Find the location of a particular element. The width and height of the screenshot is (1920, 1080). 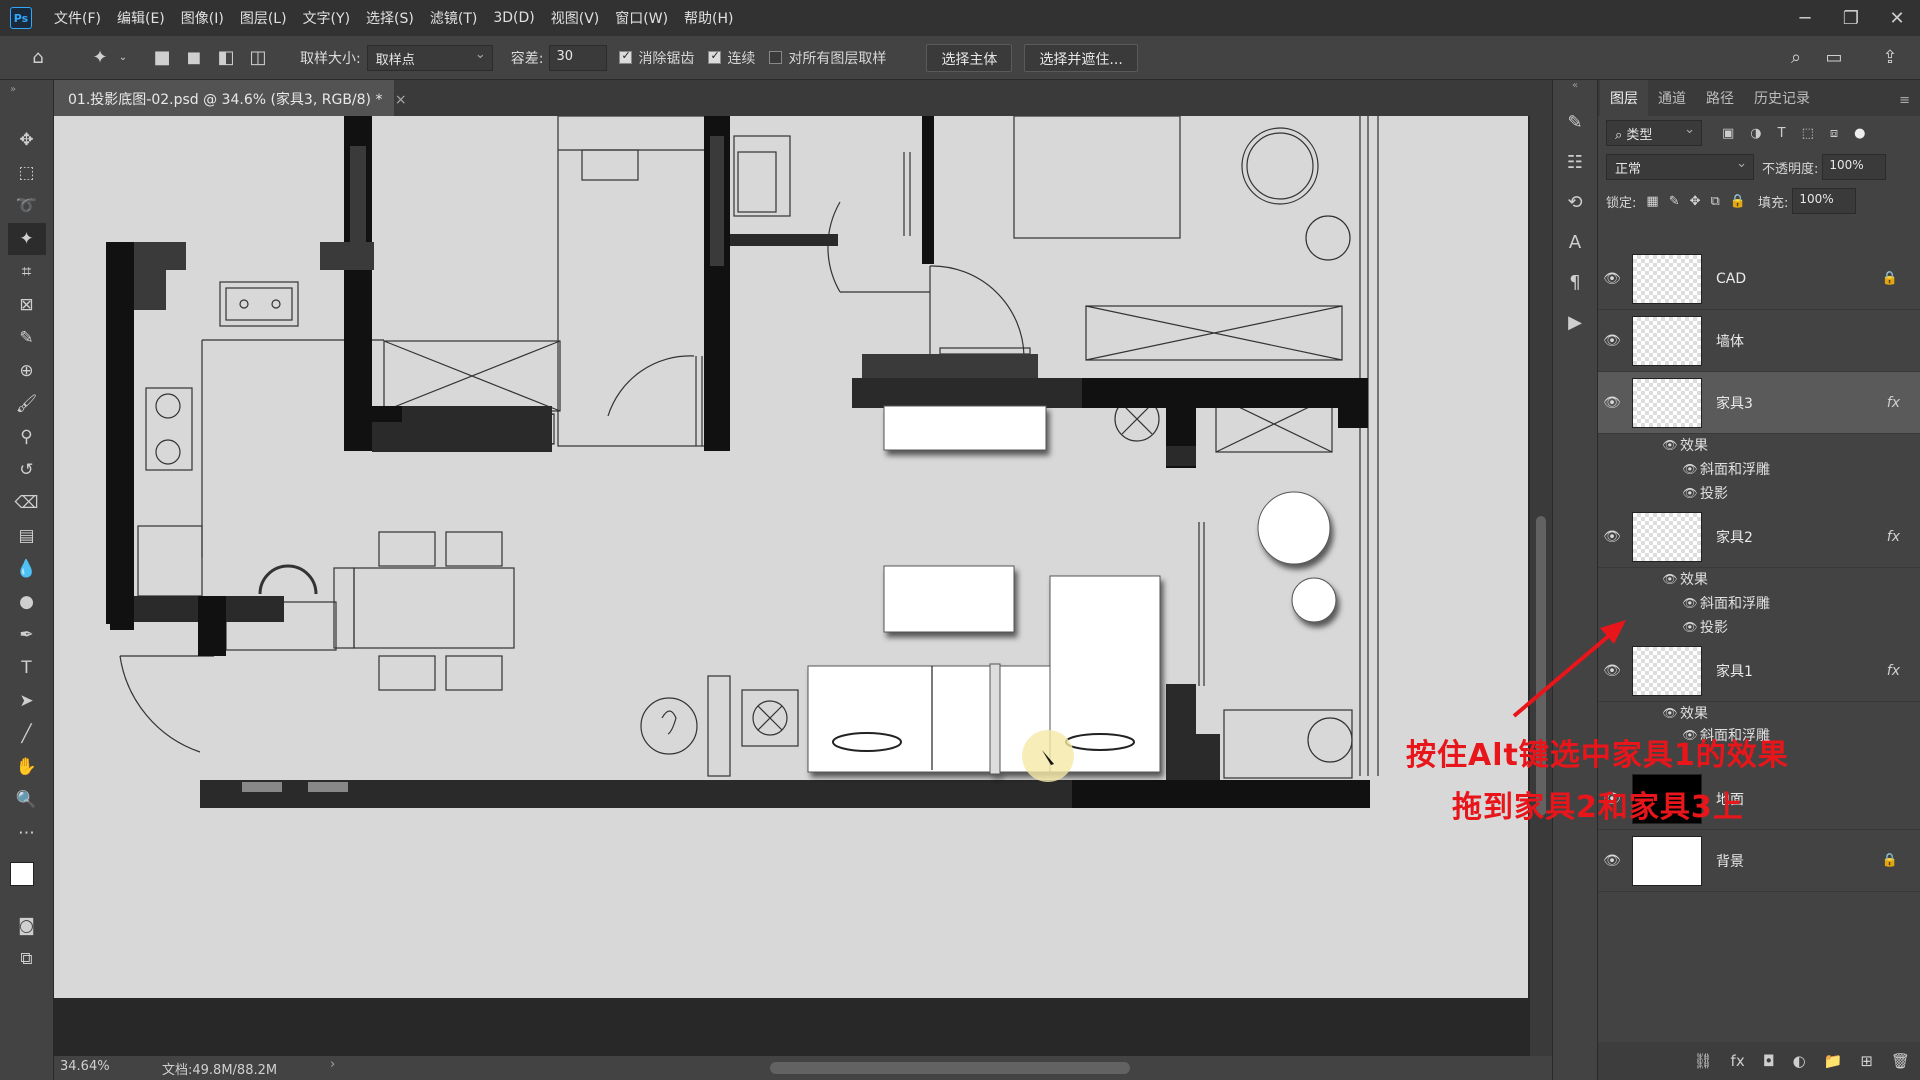

collapse-icon: « is located at coordinates (1575, 90).